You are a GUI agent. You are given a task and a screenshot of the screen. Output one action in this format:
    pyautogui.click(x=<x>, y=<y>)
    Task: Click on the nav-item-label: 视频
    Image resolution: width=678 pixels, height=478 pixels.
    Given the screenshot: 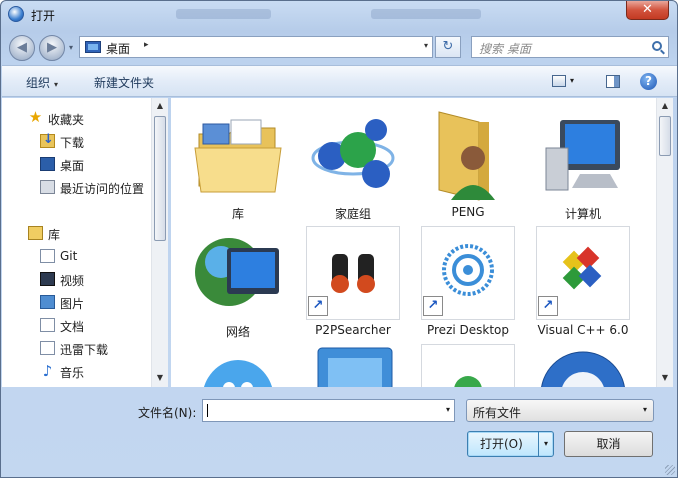 What is the action you would take?
    pyautogui.click(x=72, y=281)
    